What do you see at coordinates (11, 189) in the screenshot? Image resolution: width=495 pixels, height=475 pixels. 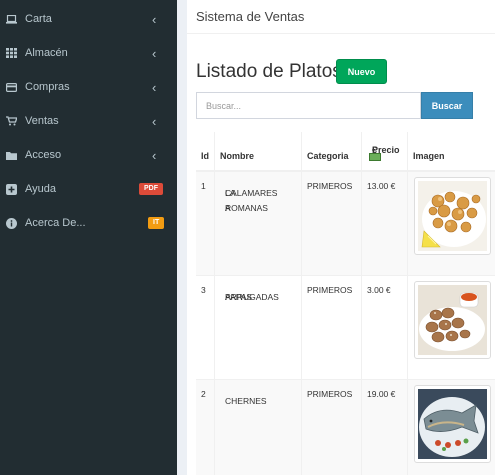 I see `plus-square-icon` at bounding box center [11, 189].